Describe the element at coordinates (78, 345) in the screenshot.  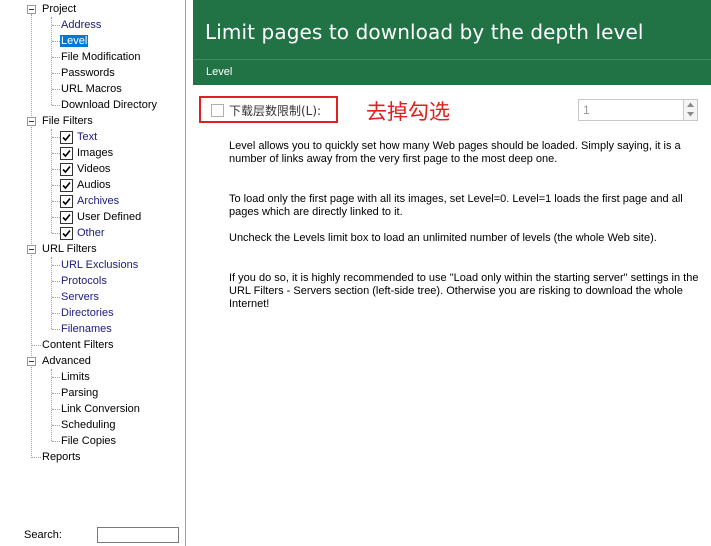
I see `tree-item-content-filters: Content Filters` at that location.